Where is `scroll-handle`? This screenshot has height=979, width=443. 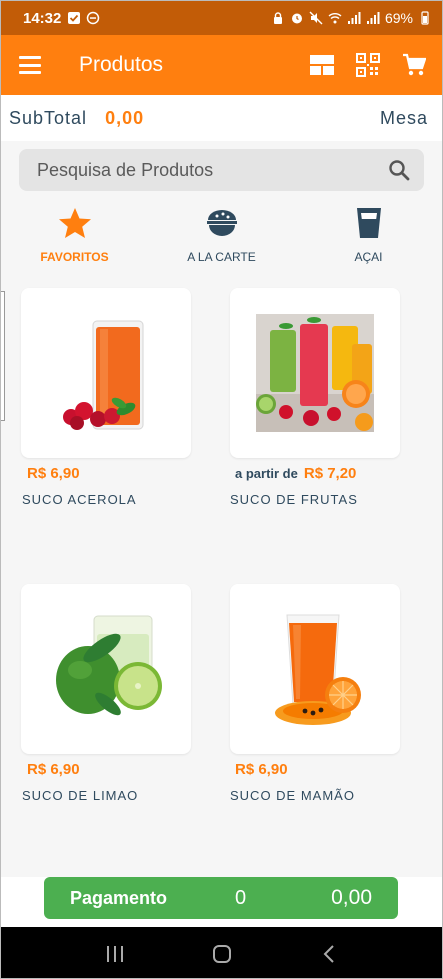 scroll-handle is located at coordinates (3, 356).